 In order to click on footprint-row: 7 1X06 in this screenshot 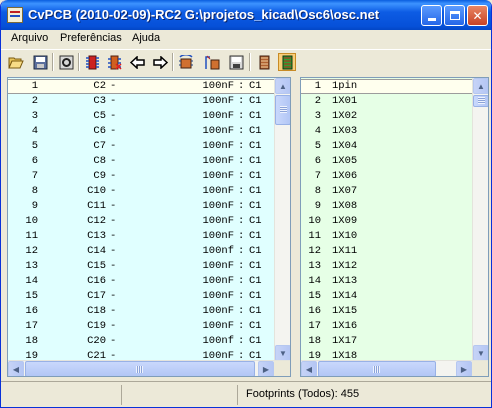, I will do `click(387, 176)`.